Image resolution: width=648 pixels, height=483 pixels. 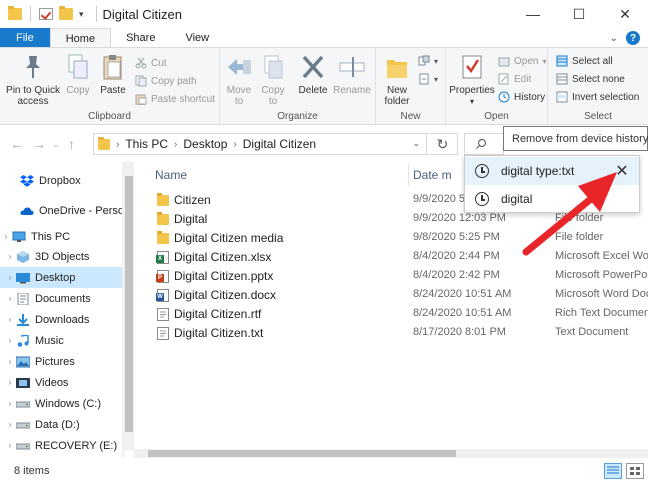 I want to click on copy-path-button: Copy path, so click(x=166, y=81).